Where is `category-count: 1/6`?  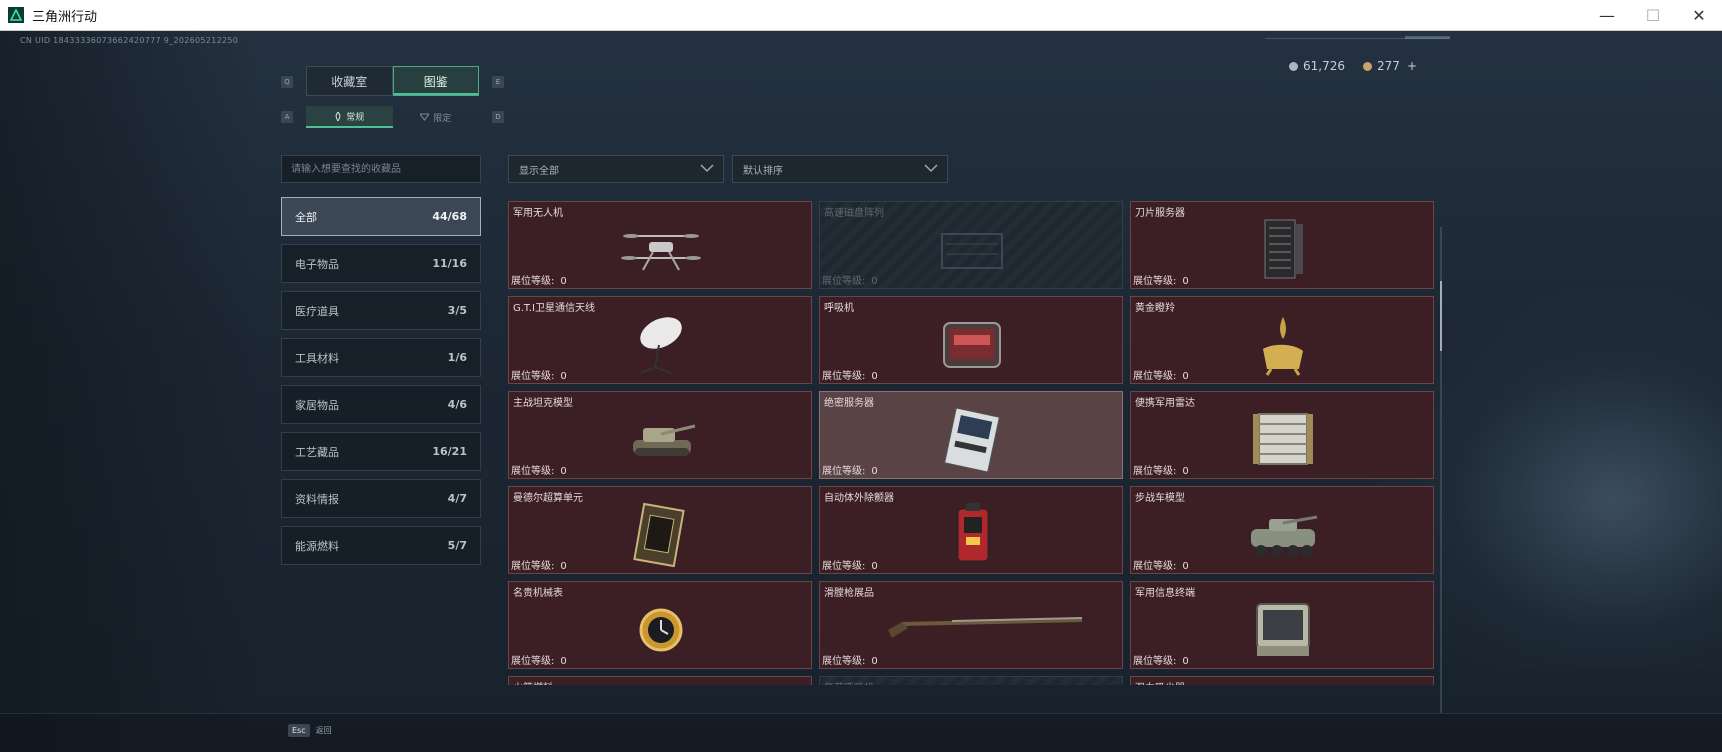 category-count: 1/6 is located at coordinates (457, 357).